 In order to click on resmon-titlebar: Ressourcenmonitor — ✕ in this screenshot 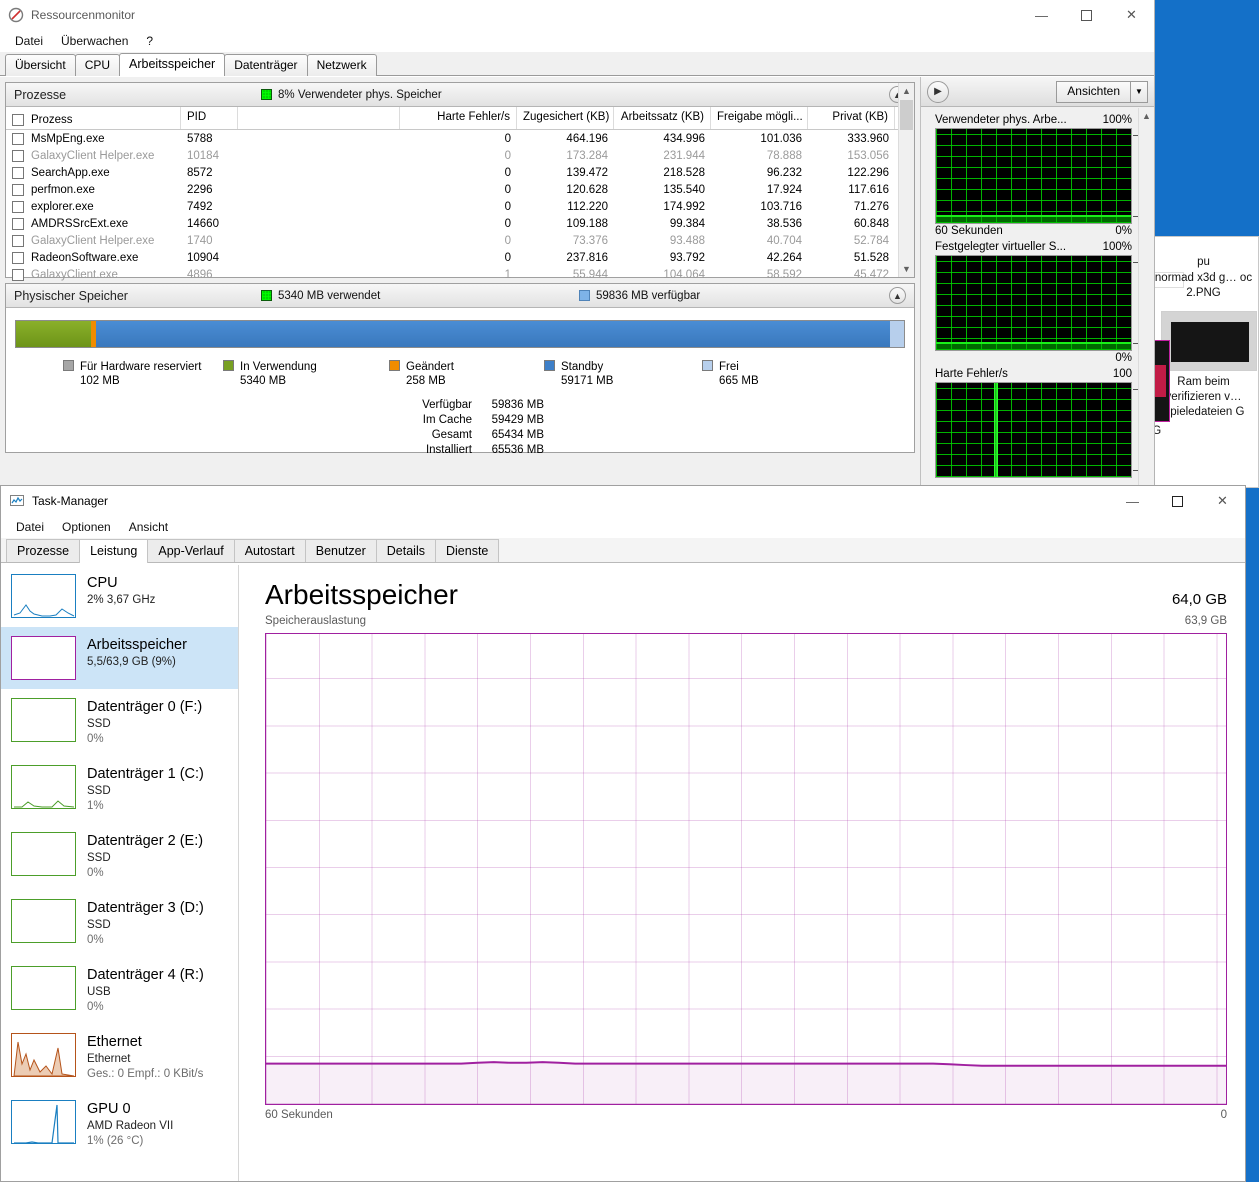, I will do `click(577, 15)`.